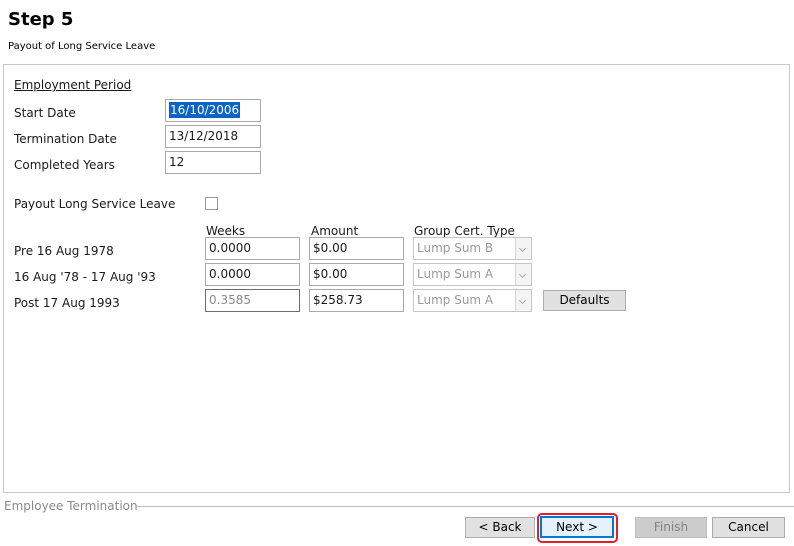 The width and height of the screenshot is (794, 546). I want to click on row-post-1993-group-value: Lump Sum A, so click(455, 300).